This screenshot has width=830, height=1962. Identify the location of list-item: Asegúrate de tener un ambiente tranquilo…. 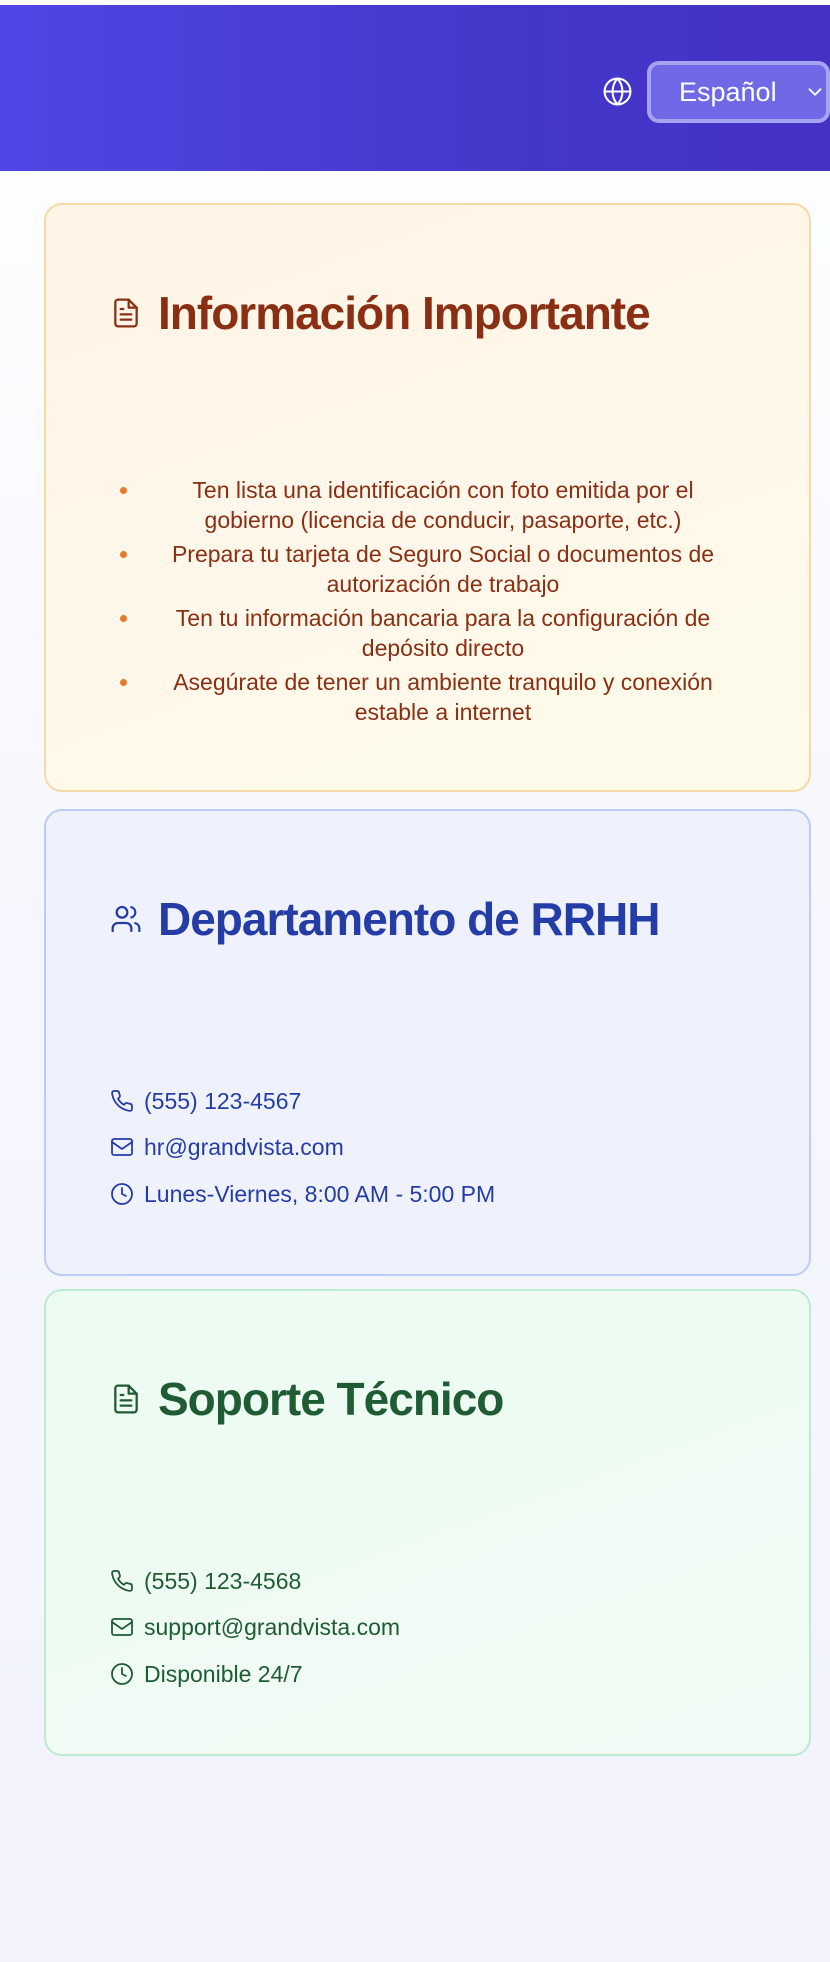
(426, 697).